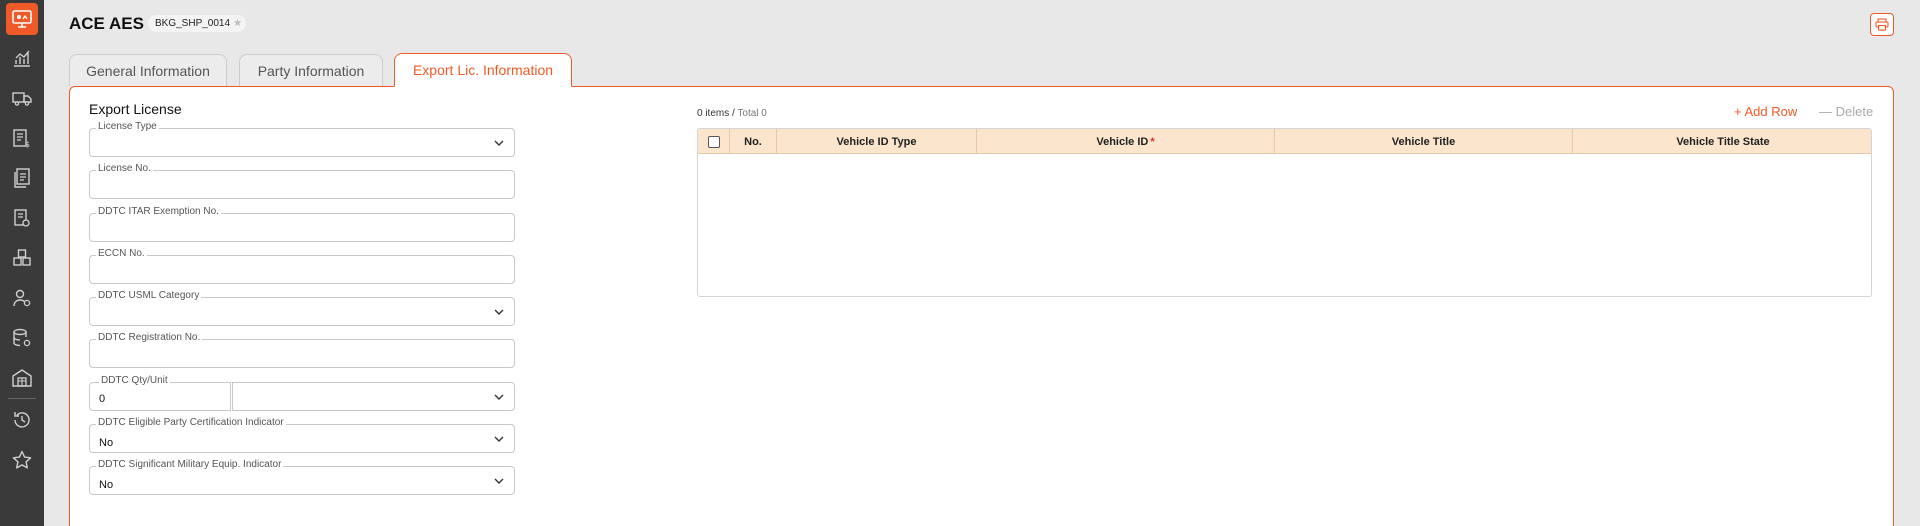 Image resolution: width=1920 pixels, height=526 pixels. I want to click on page-title: ACE AES, so click(106, 23).